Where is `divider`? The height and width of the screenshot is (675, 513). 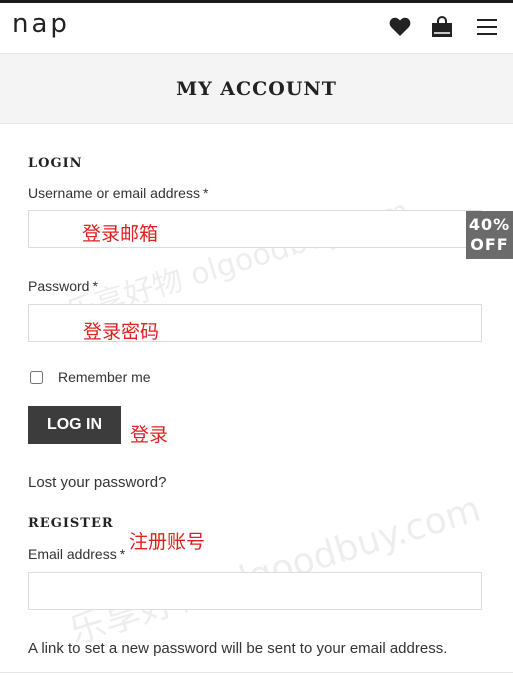 divider is located at coordinates (256, 672).